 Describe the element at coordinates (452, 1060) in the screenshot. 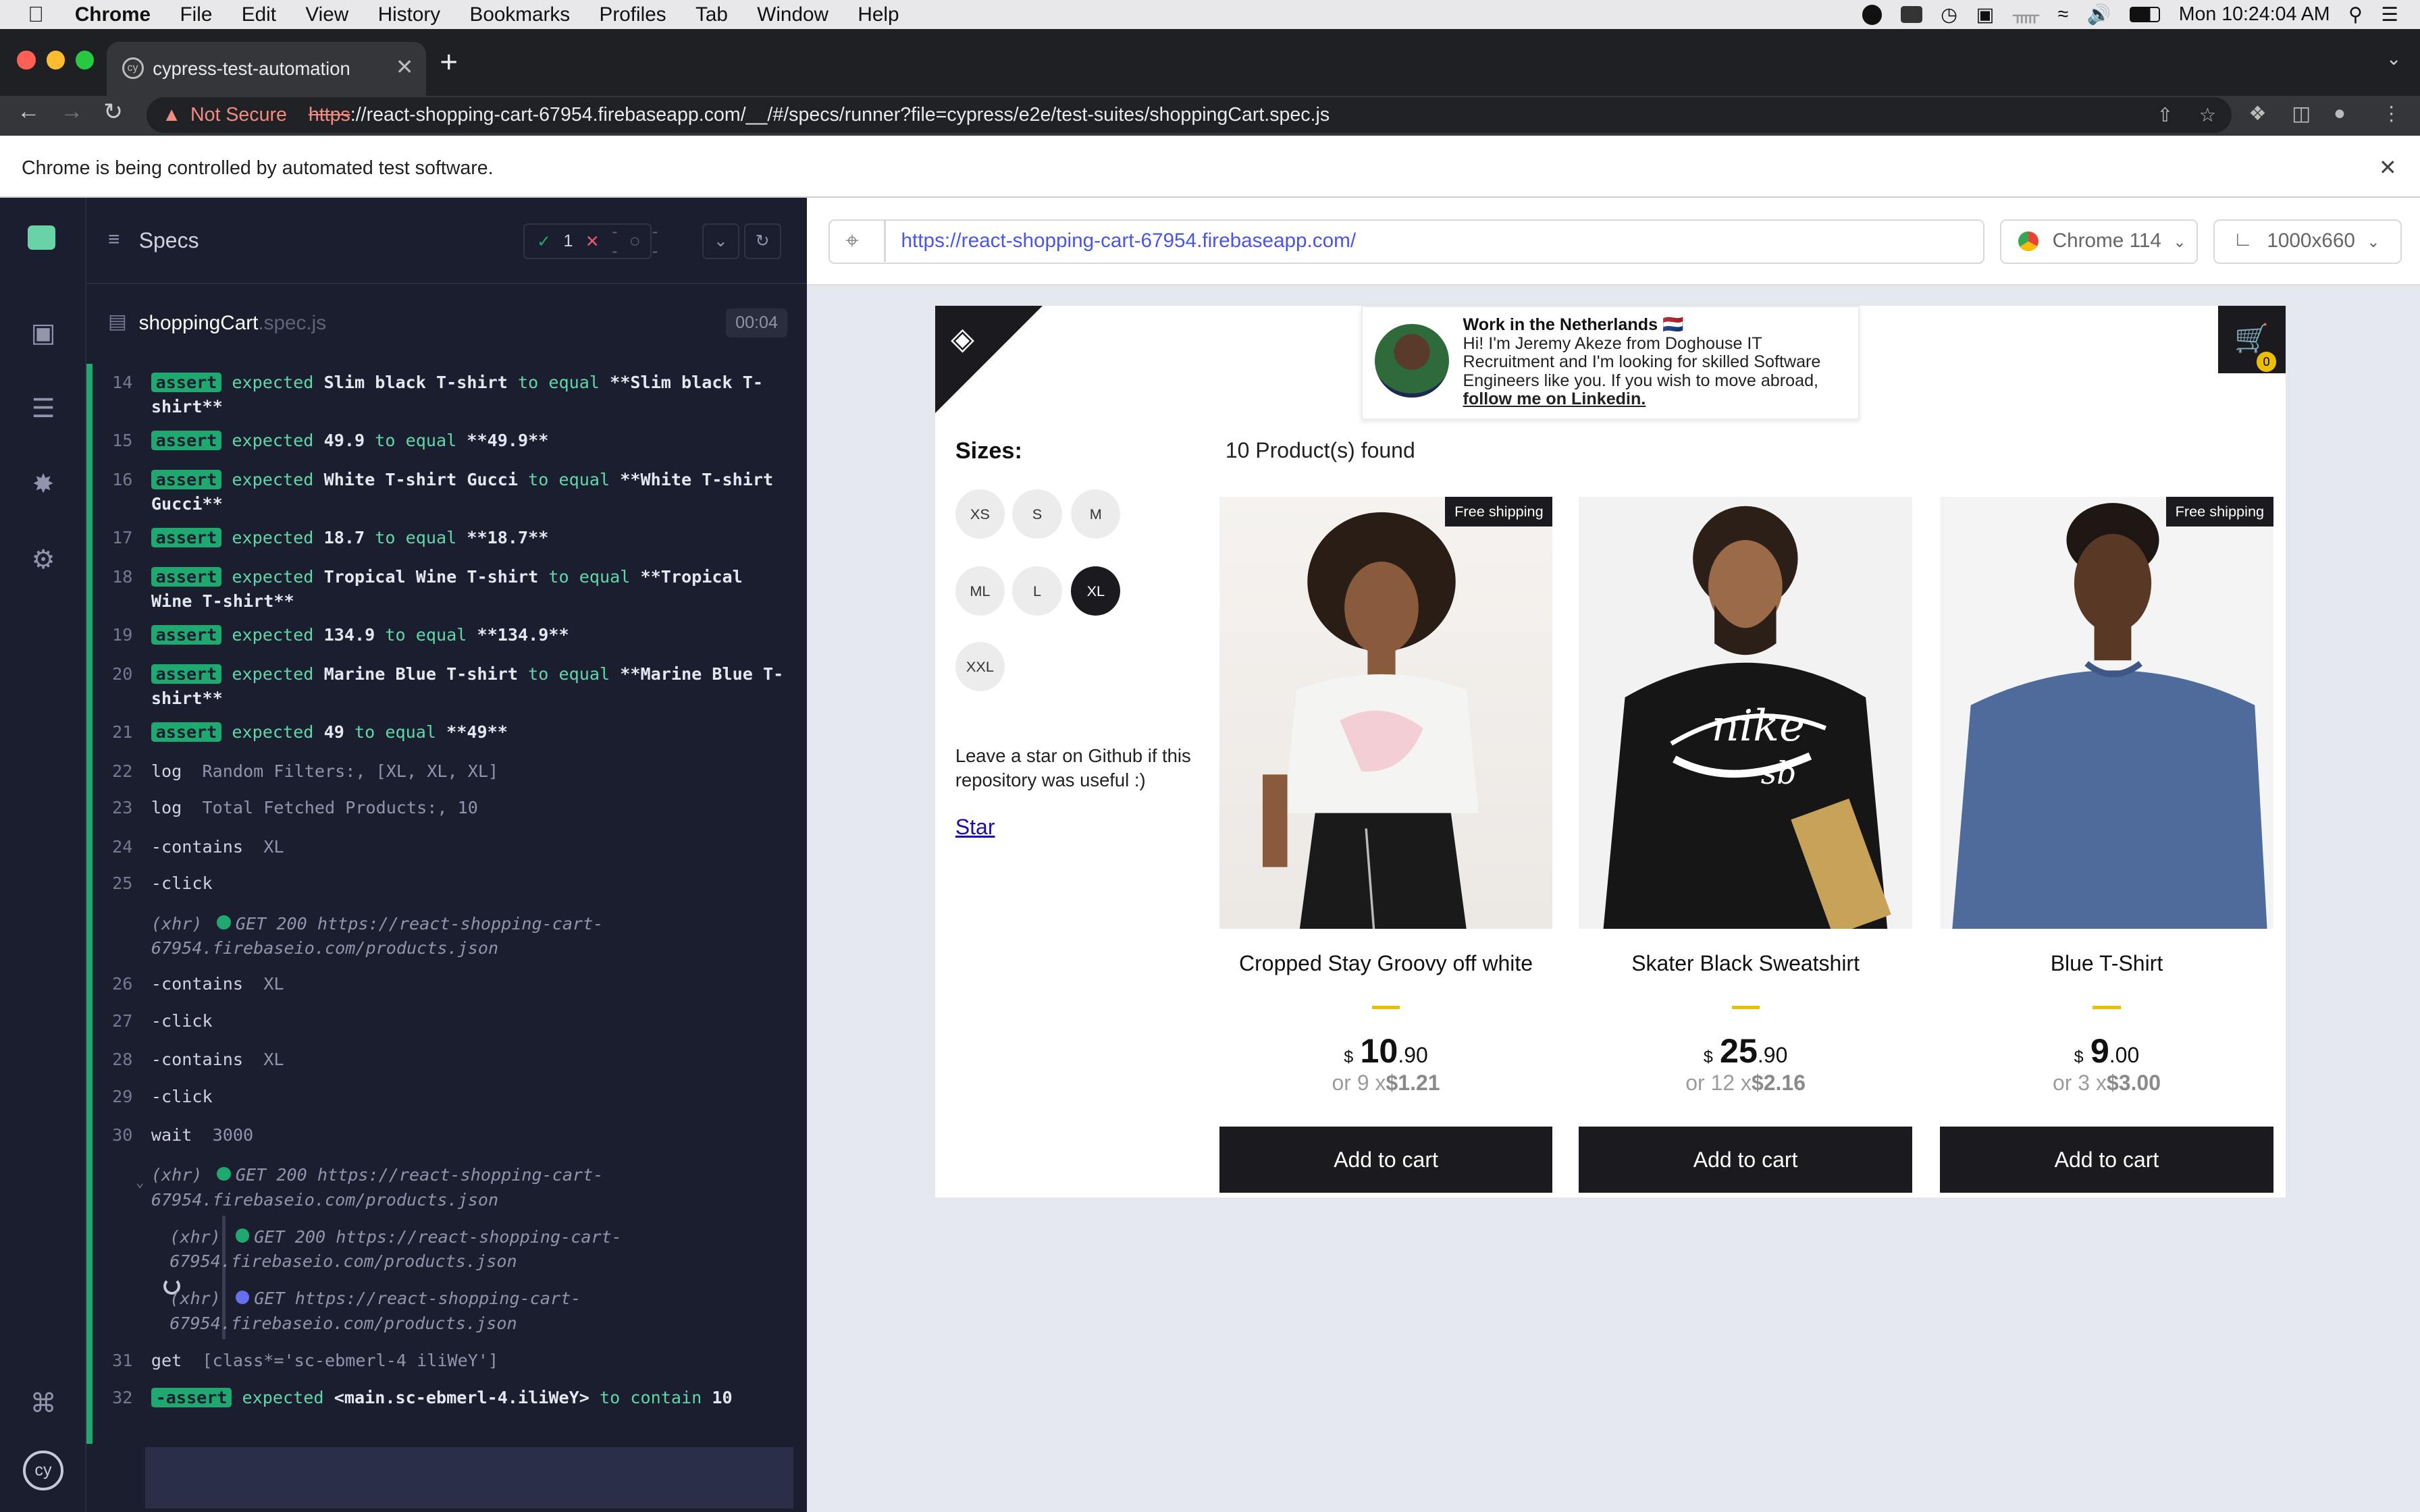

I see `command-row: 28 -contains XL` at that location.